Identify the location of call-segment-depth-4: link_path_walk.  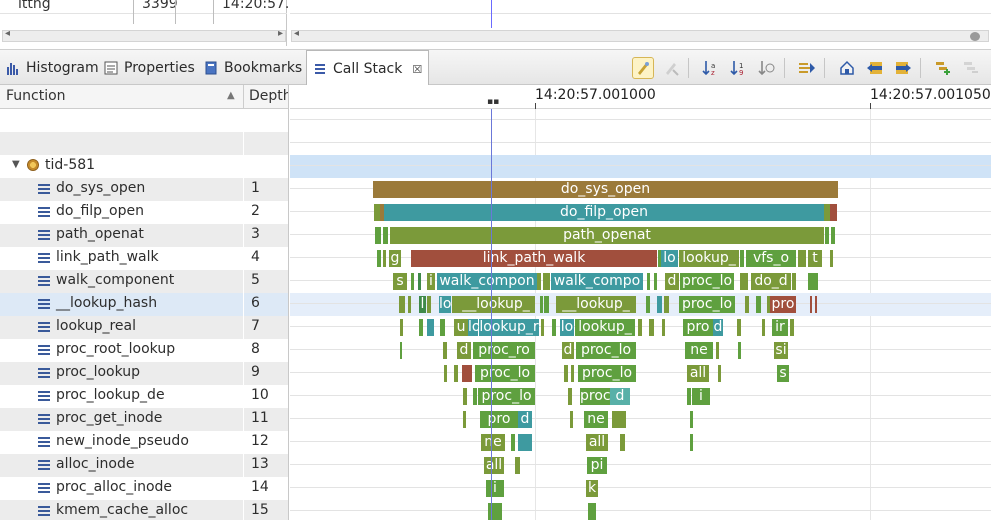
(534, 258).